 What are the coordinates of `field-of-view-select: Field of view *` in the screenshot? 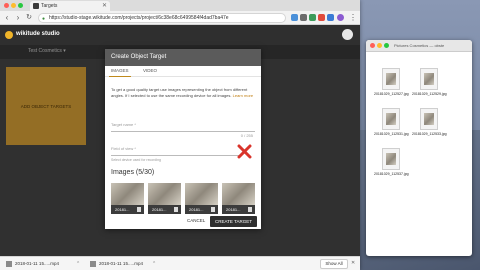 It's located at (175, 151).